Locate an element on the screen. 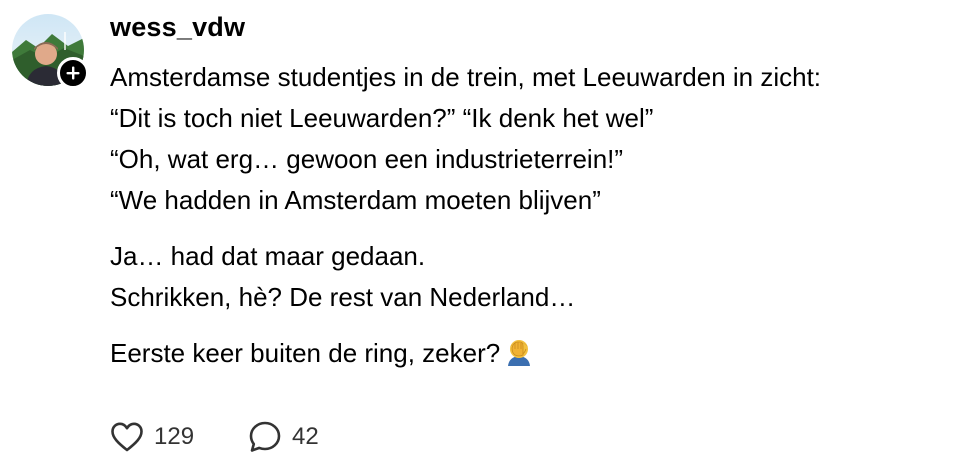 Image resolution: width=958 pixels, height=470 pixels. heart-icon is located at coordinates (127, 437).